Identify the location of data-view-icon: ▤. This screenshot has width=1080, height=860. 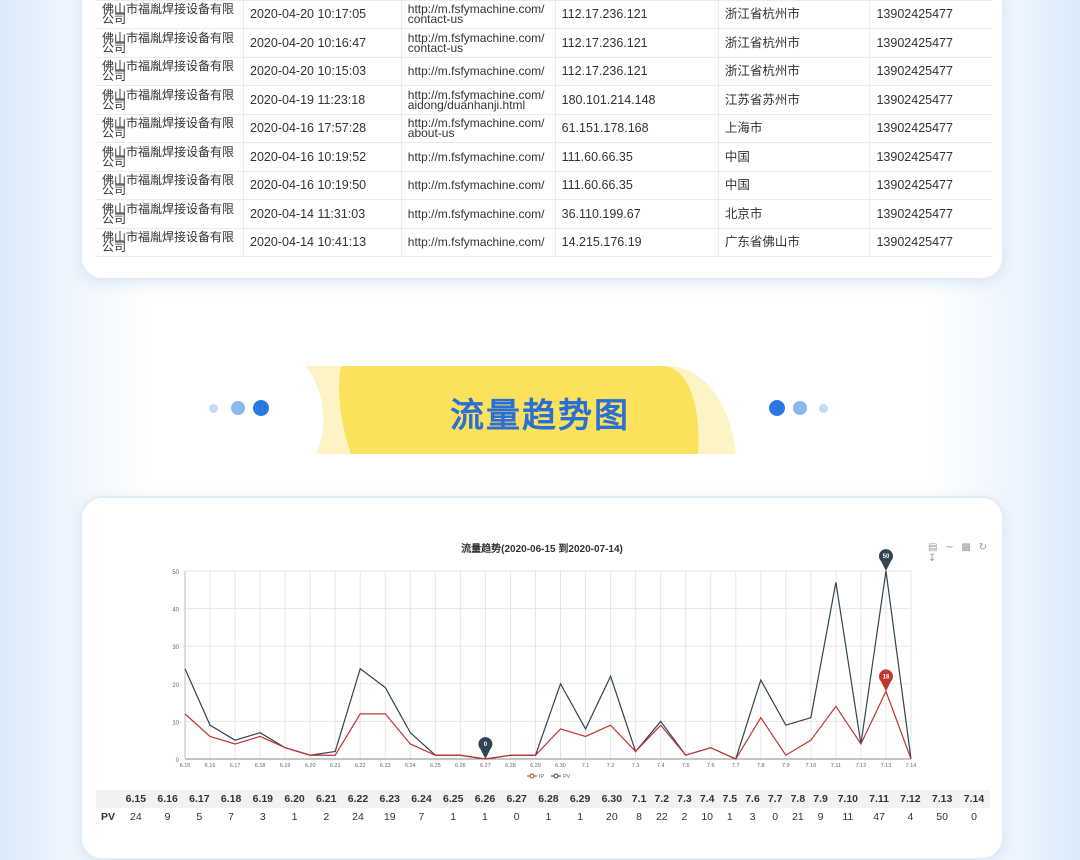
(932, 547).